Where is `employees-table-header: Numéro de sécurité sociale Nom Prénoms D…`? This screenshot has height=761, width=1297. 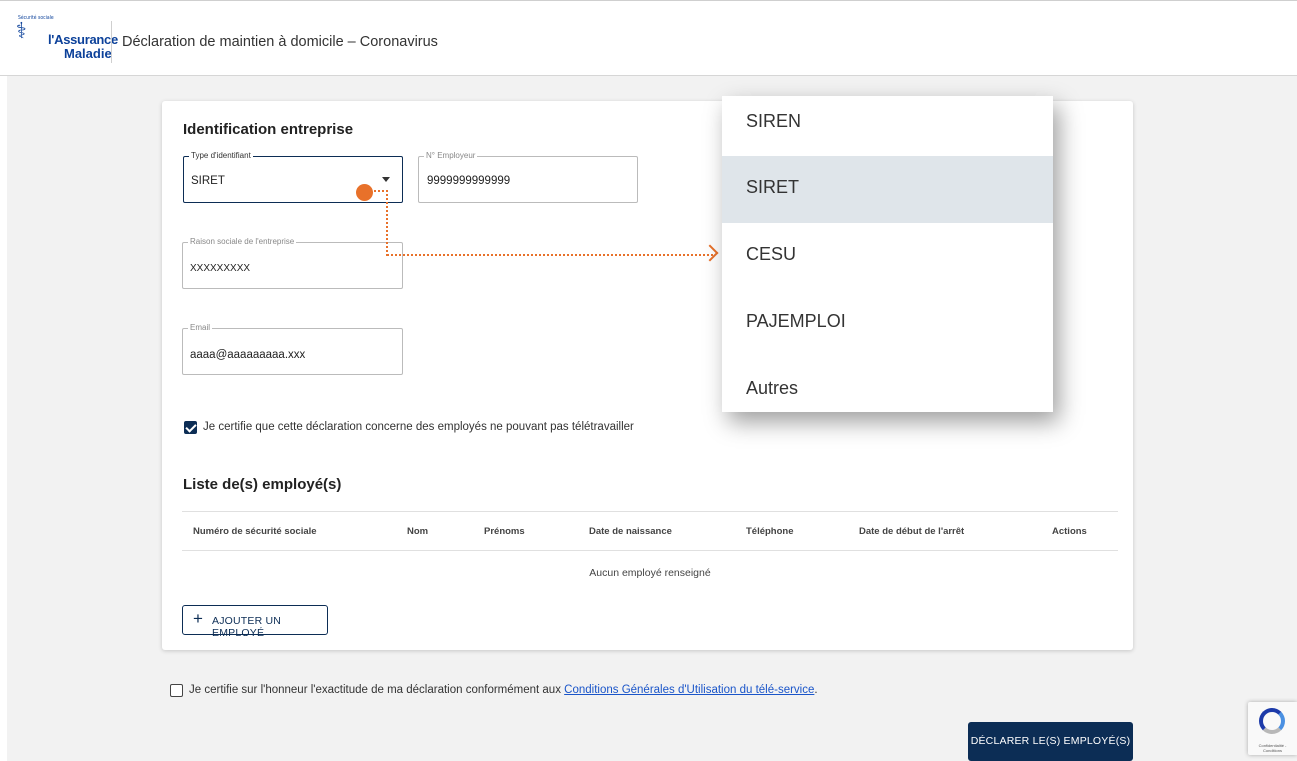 employees-table-header: Numéro de sécurité sociale Nom Prénoms D… is located at coordinates (650, 531).